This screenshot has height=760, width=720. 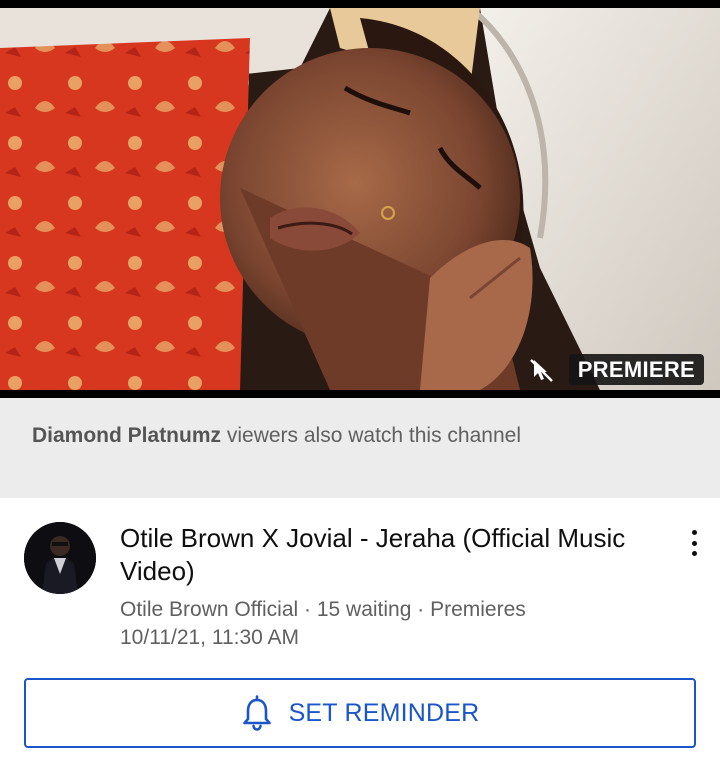 I want to click on channel-avatar, so click(x=60, y=558).